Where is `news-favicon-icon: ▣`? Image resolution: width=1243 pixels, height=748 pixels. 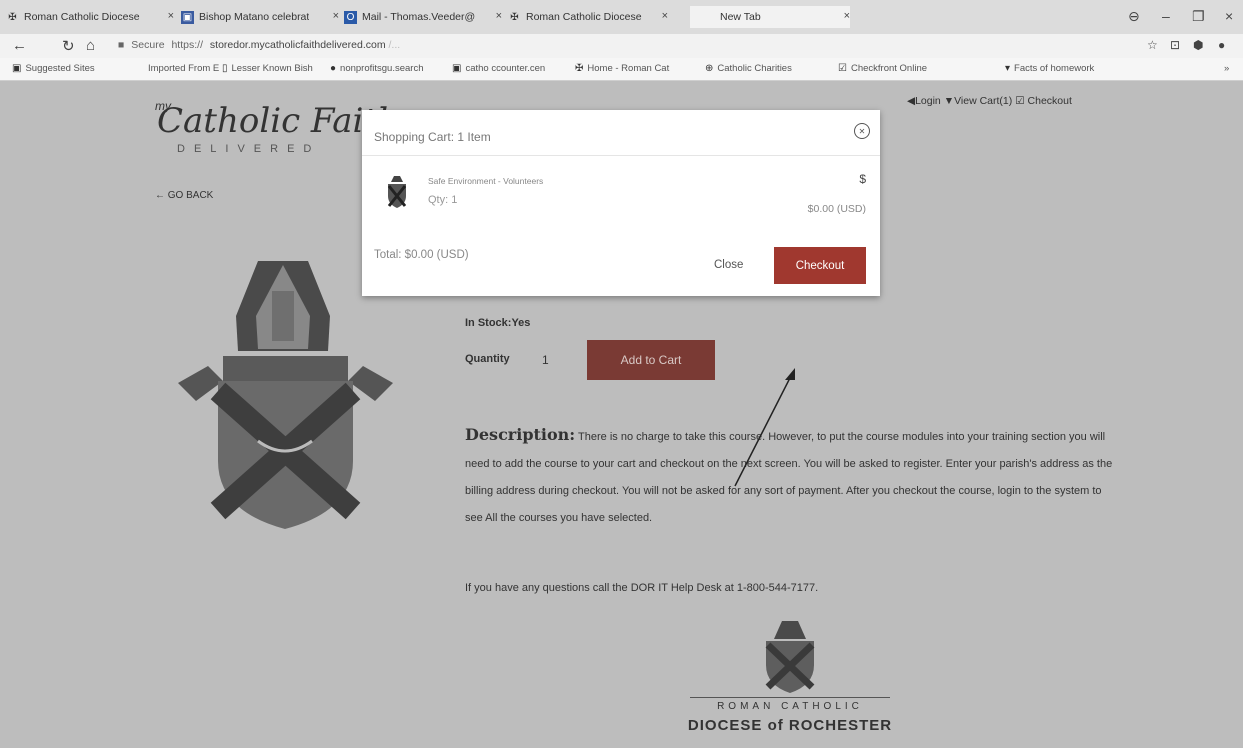 news-favicon-icon: ▣ is located at coordinates (187, 17).